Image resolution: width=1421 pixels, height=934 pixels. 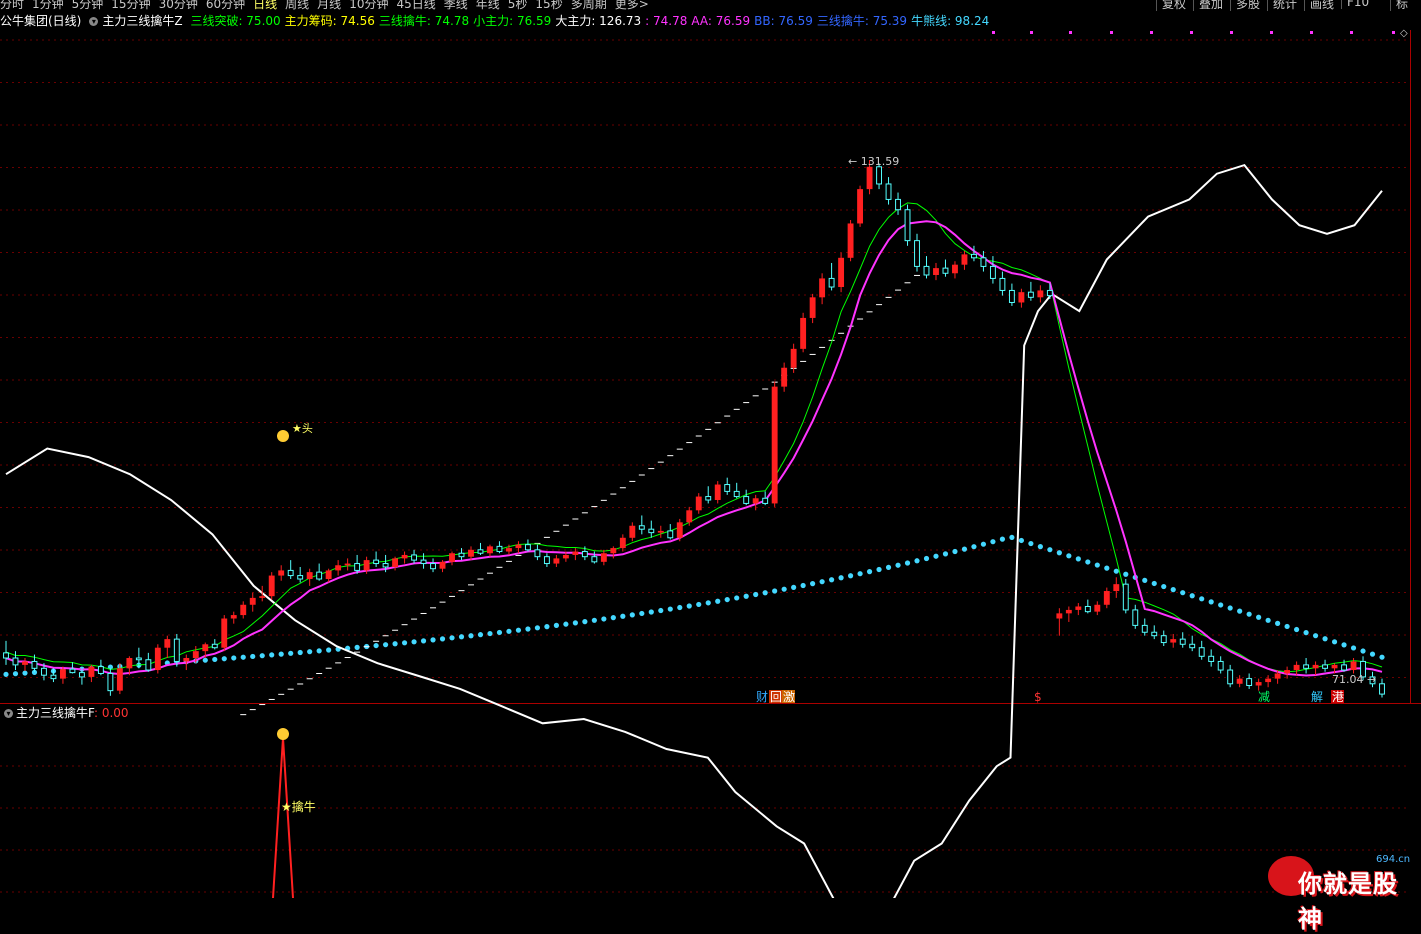 I want to click on money-bag-icon, so click(x=283, y=436).